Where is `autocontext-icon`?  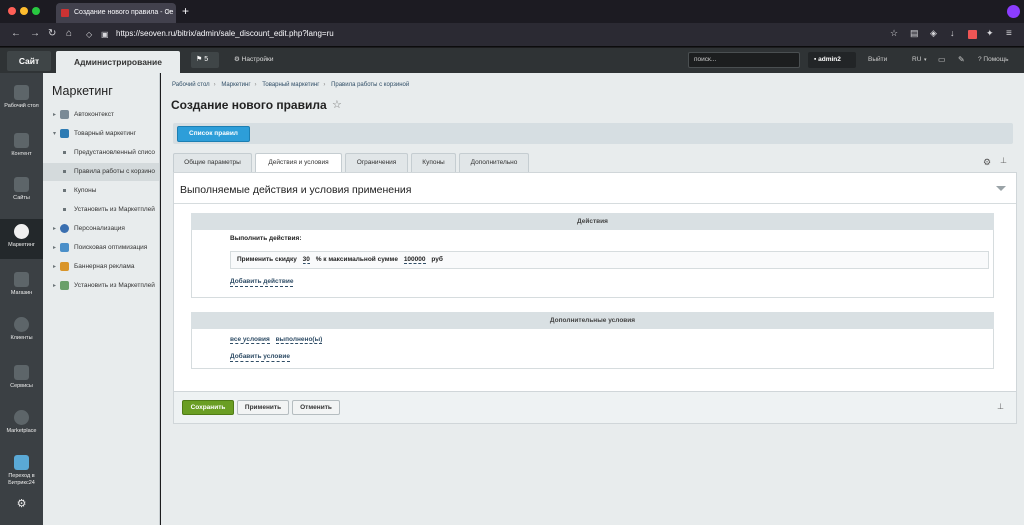
autocontext-icon is located at coordinates (64, 114).